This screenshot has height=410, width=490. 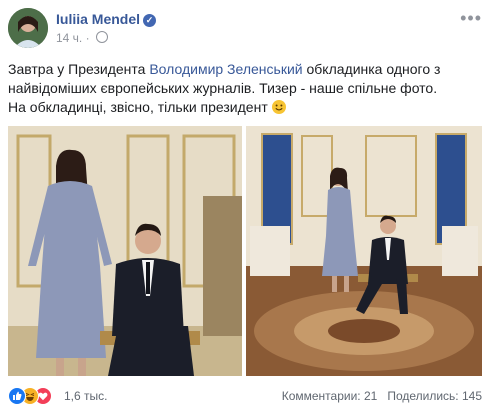 I want to click on reaction-count: 1,6 тыс., so click(x=85, y=396).